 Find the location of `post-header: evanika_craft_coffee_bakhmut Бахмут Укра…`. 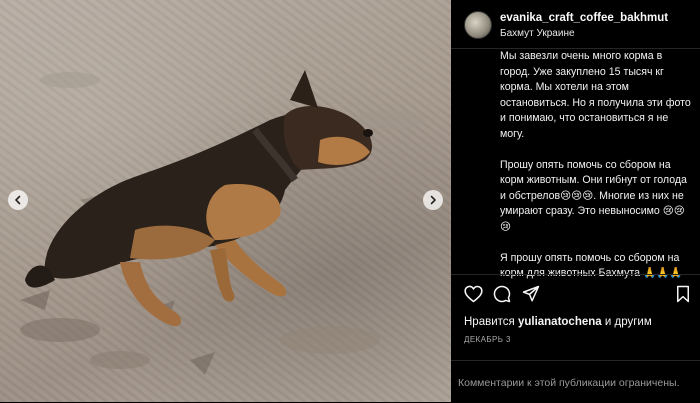

post-header: evanika_craft_coffee_bakhmut Бахмут Укра… is located at coordinates (575, 24).